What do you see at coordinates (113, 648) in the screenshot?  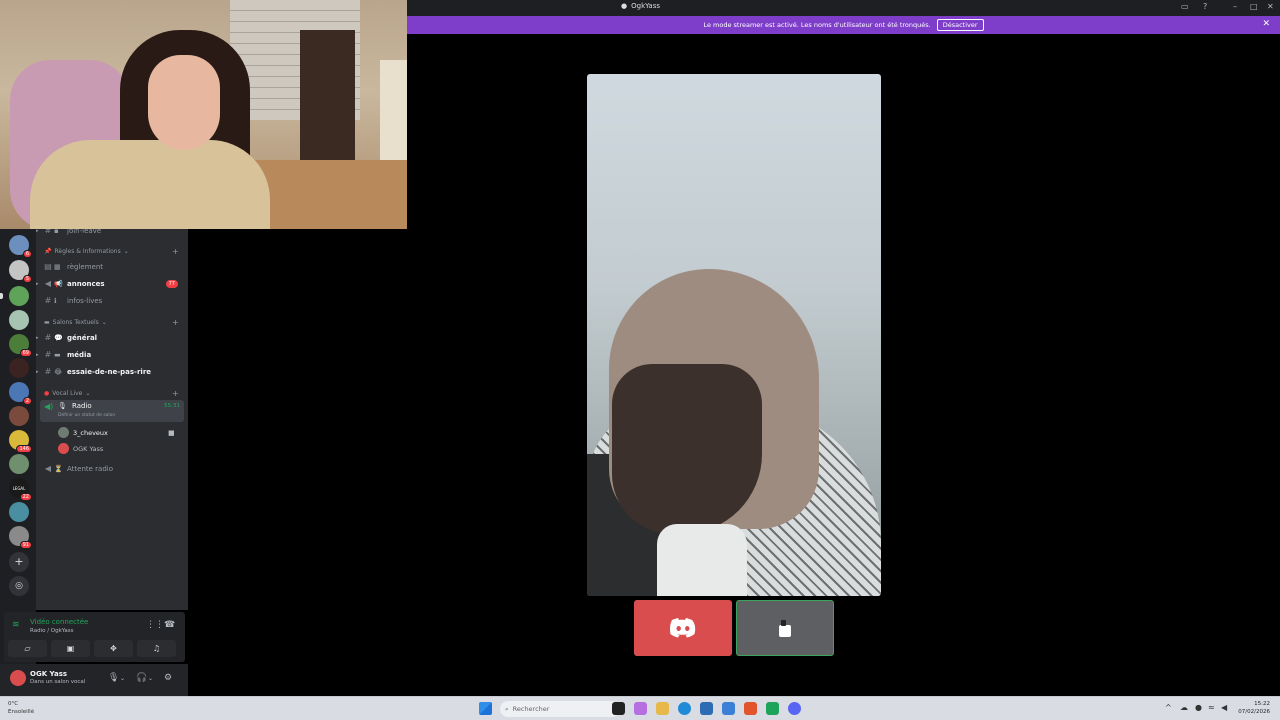 I see `activities-button: ✥` at bounding box center [113, 648].